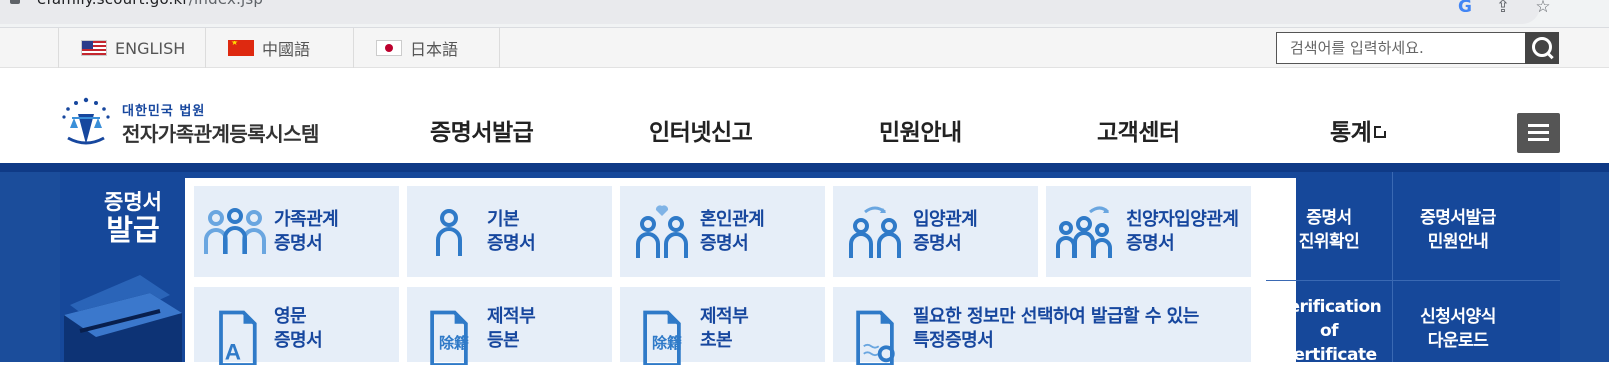 This screenshot has height=367, width=1609. I want to click on nav-certificate-issue: 증명서발급, so click(482, 130).